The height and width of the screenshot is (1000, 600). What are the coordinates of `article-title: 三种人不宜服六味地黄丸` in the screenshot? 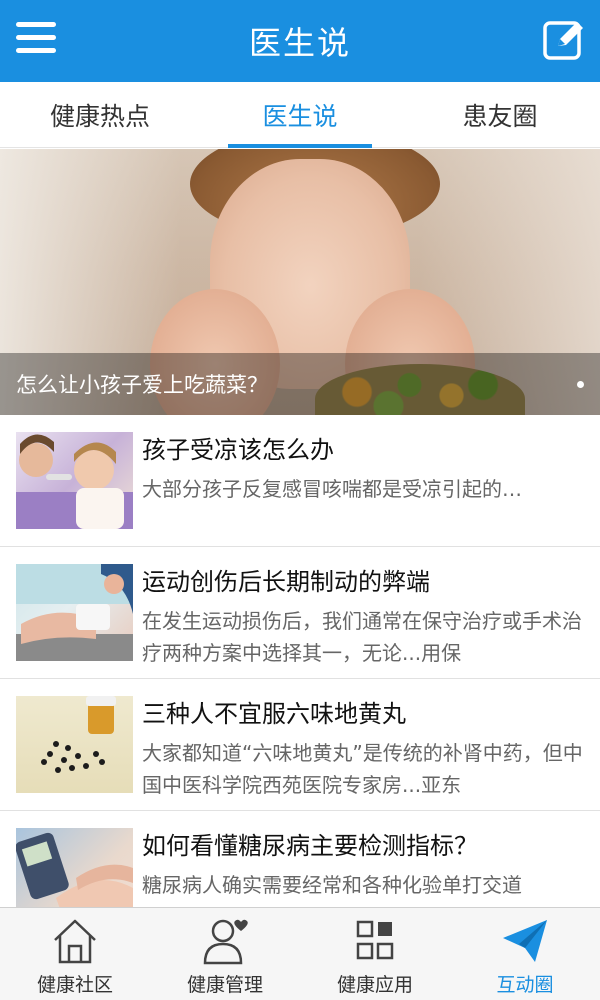 It's located at (274, 714).